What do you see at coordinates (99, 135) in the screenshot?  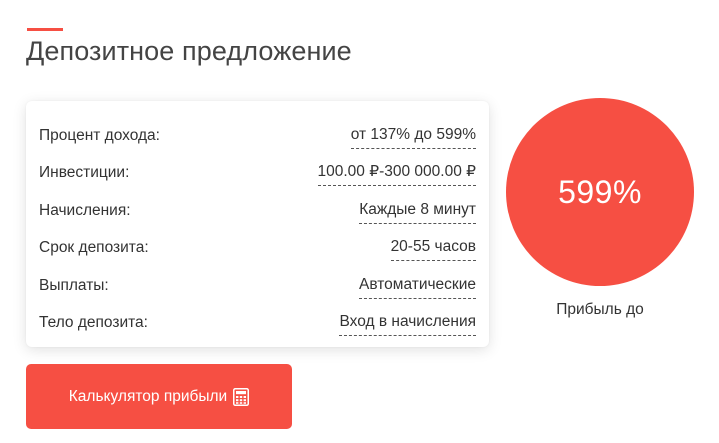 I see `detail-label: Процент дохода:` at bounding box center [99, 135].